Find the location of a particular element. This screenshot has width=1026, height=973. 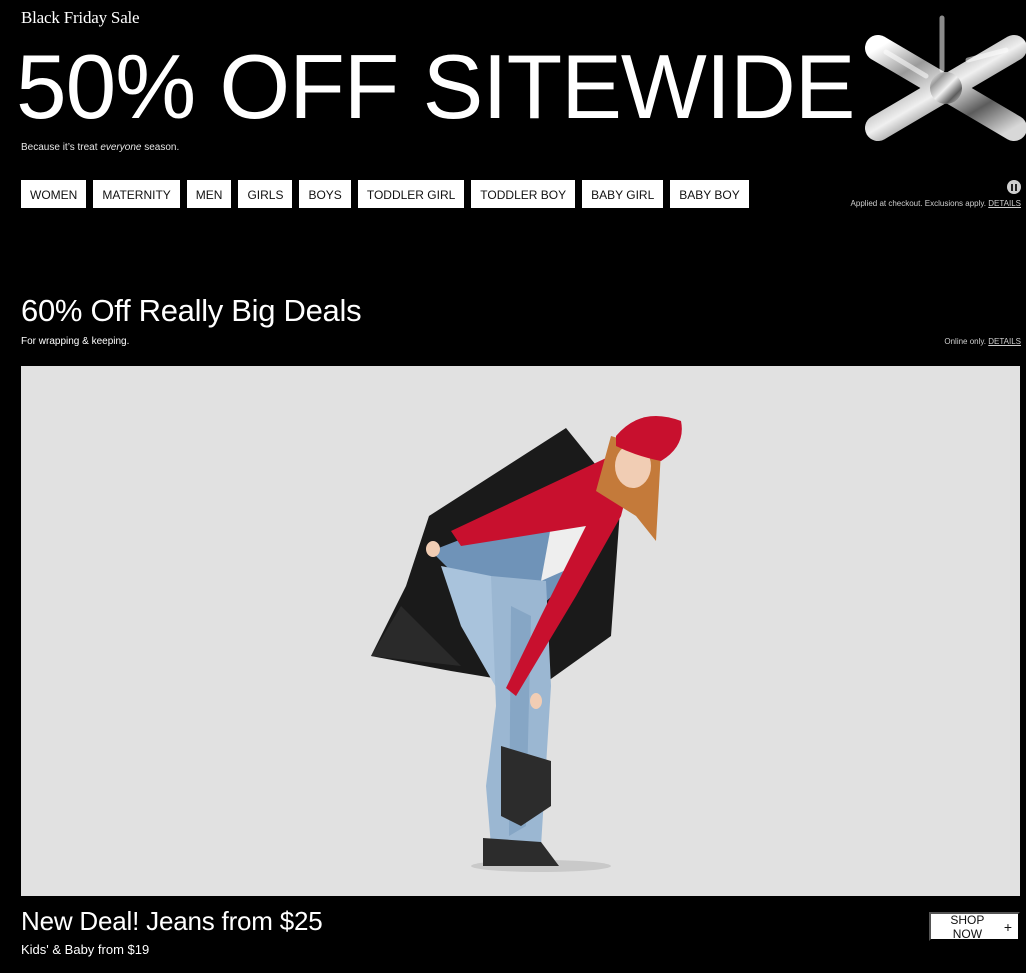

dept-button-girls: GIRLS is located at coordinates (265, 194).